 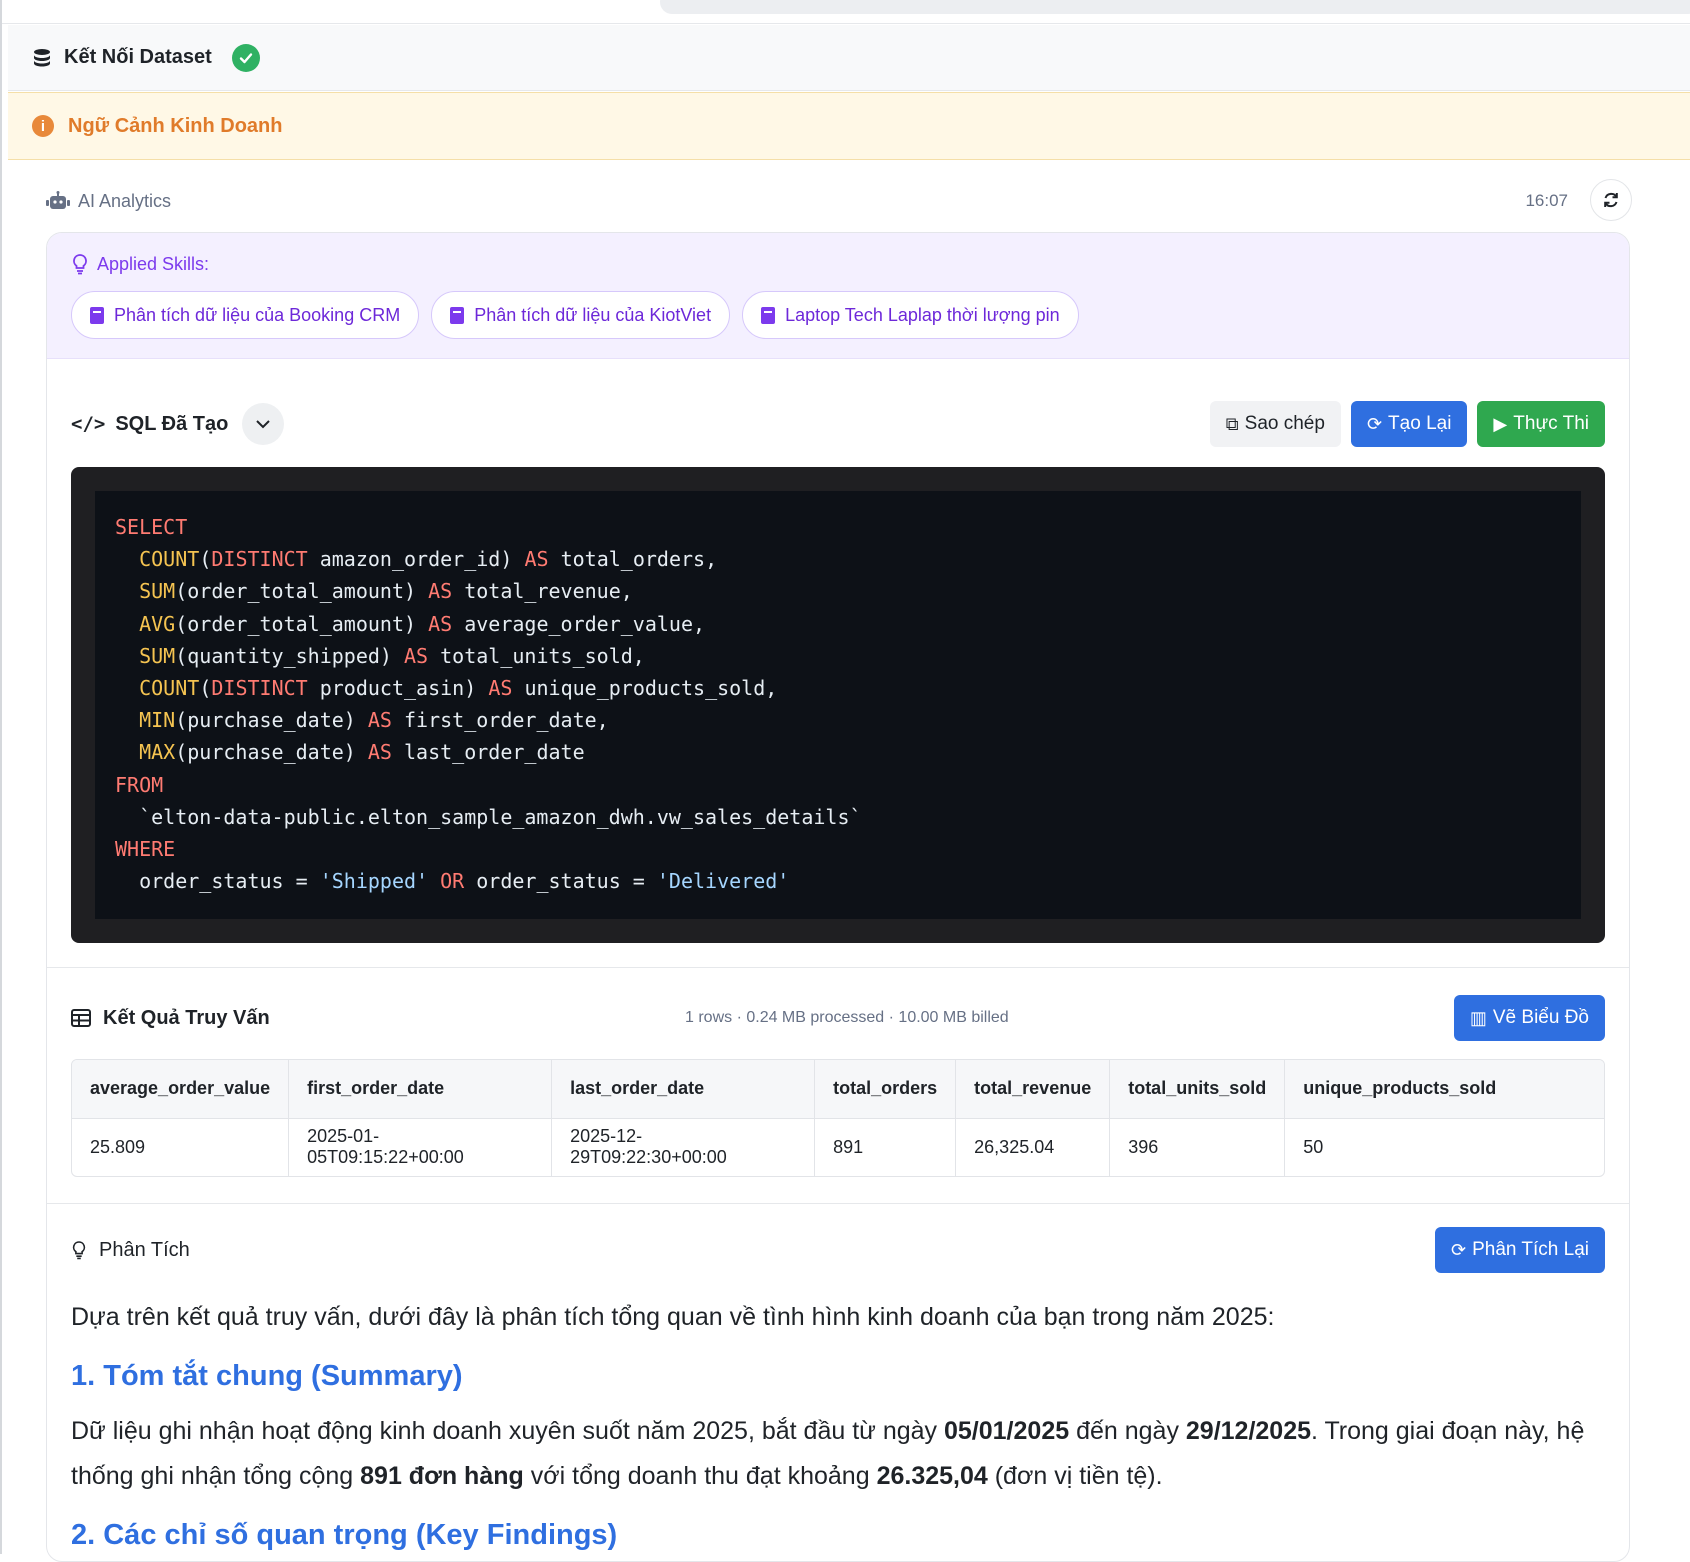 I want to click on table-cell: 50, so click(x=1313, y=1146).